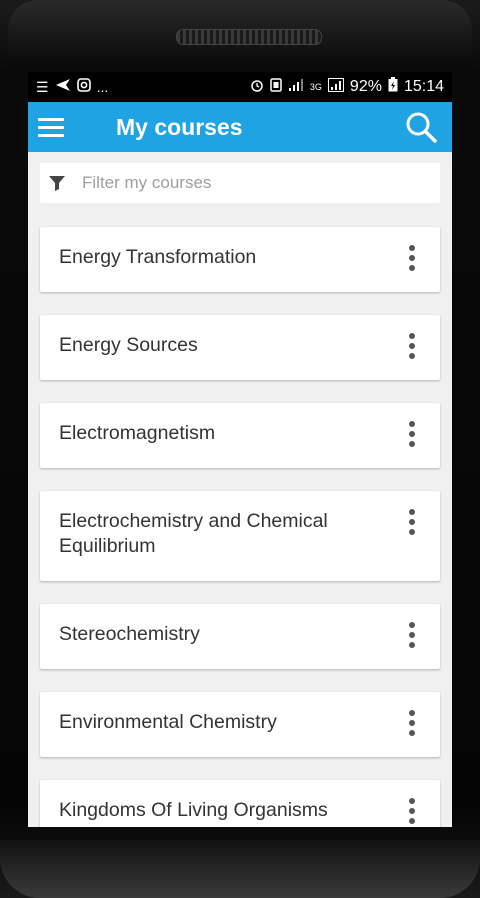  Describe the element at coordinates (179, 126) in the screenshot. I see `page-title: My courses` at that location.